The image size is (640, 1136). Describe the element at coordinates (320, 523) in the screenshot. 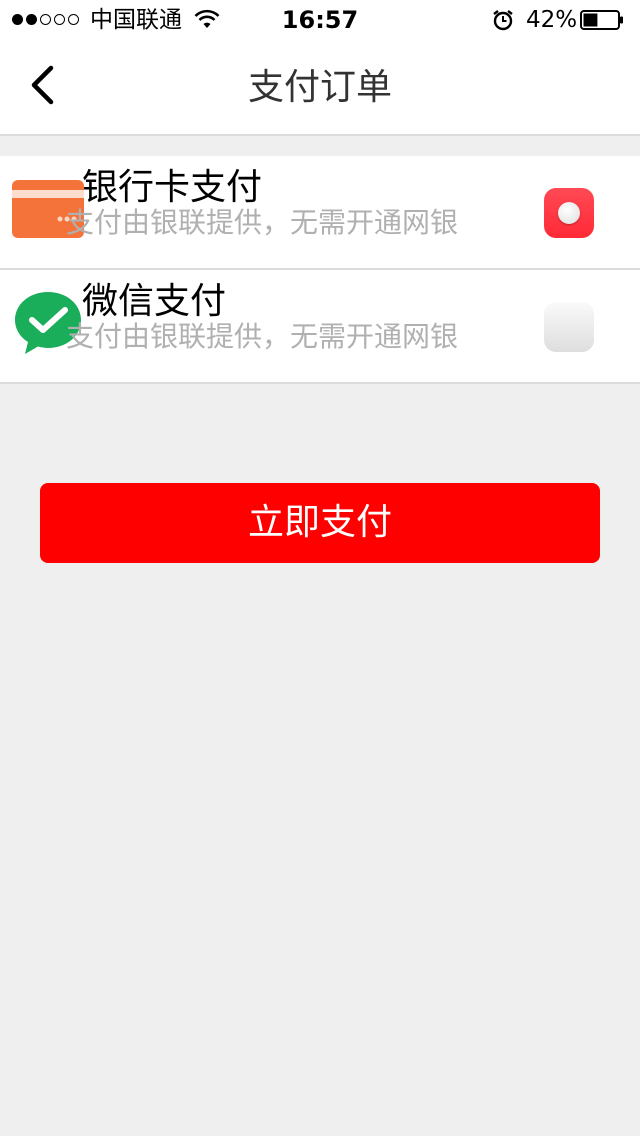

I see `pay-now-button: 立即支付` at that location.